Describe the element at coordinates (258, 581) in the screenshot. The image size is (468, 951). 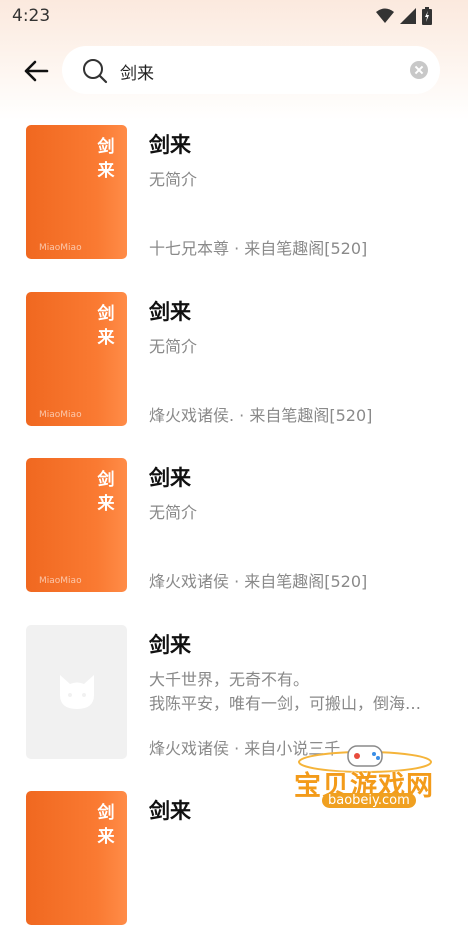
I see `book-meta: 烽火戏诸侯 · 来自笔趣阁[520]` at that location.